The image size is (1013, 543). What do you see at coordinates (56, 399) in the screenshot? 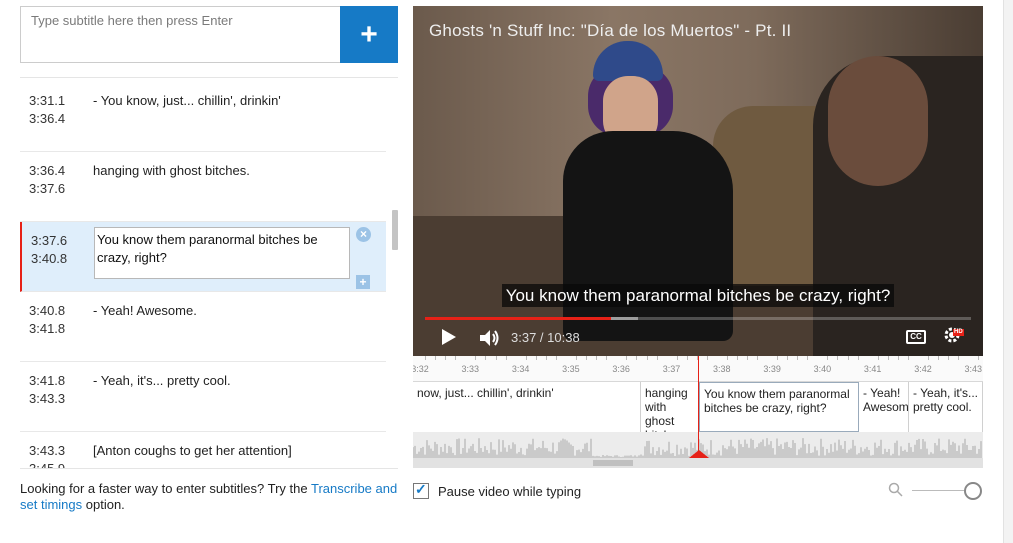
I see `cue-end: 3:43.3` at bounding box center [56, 399].